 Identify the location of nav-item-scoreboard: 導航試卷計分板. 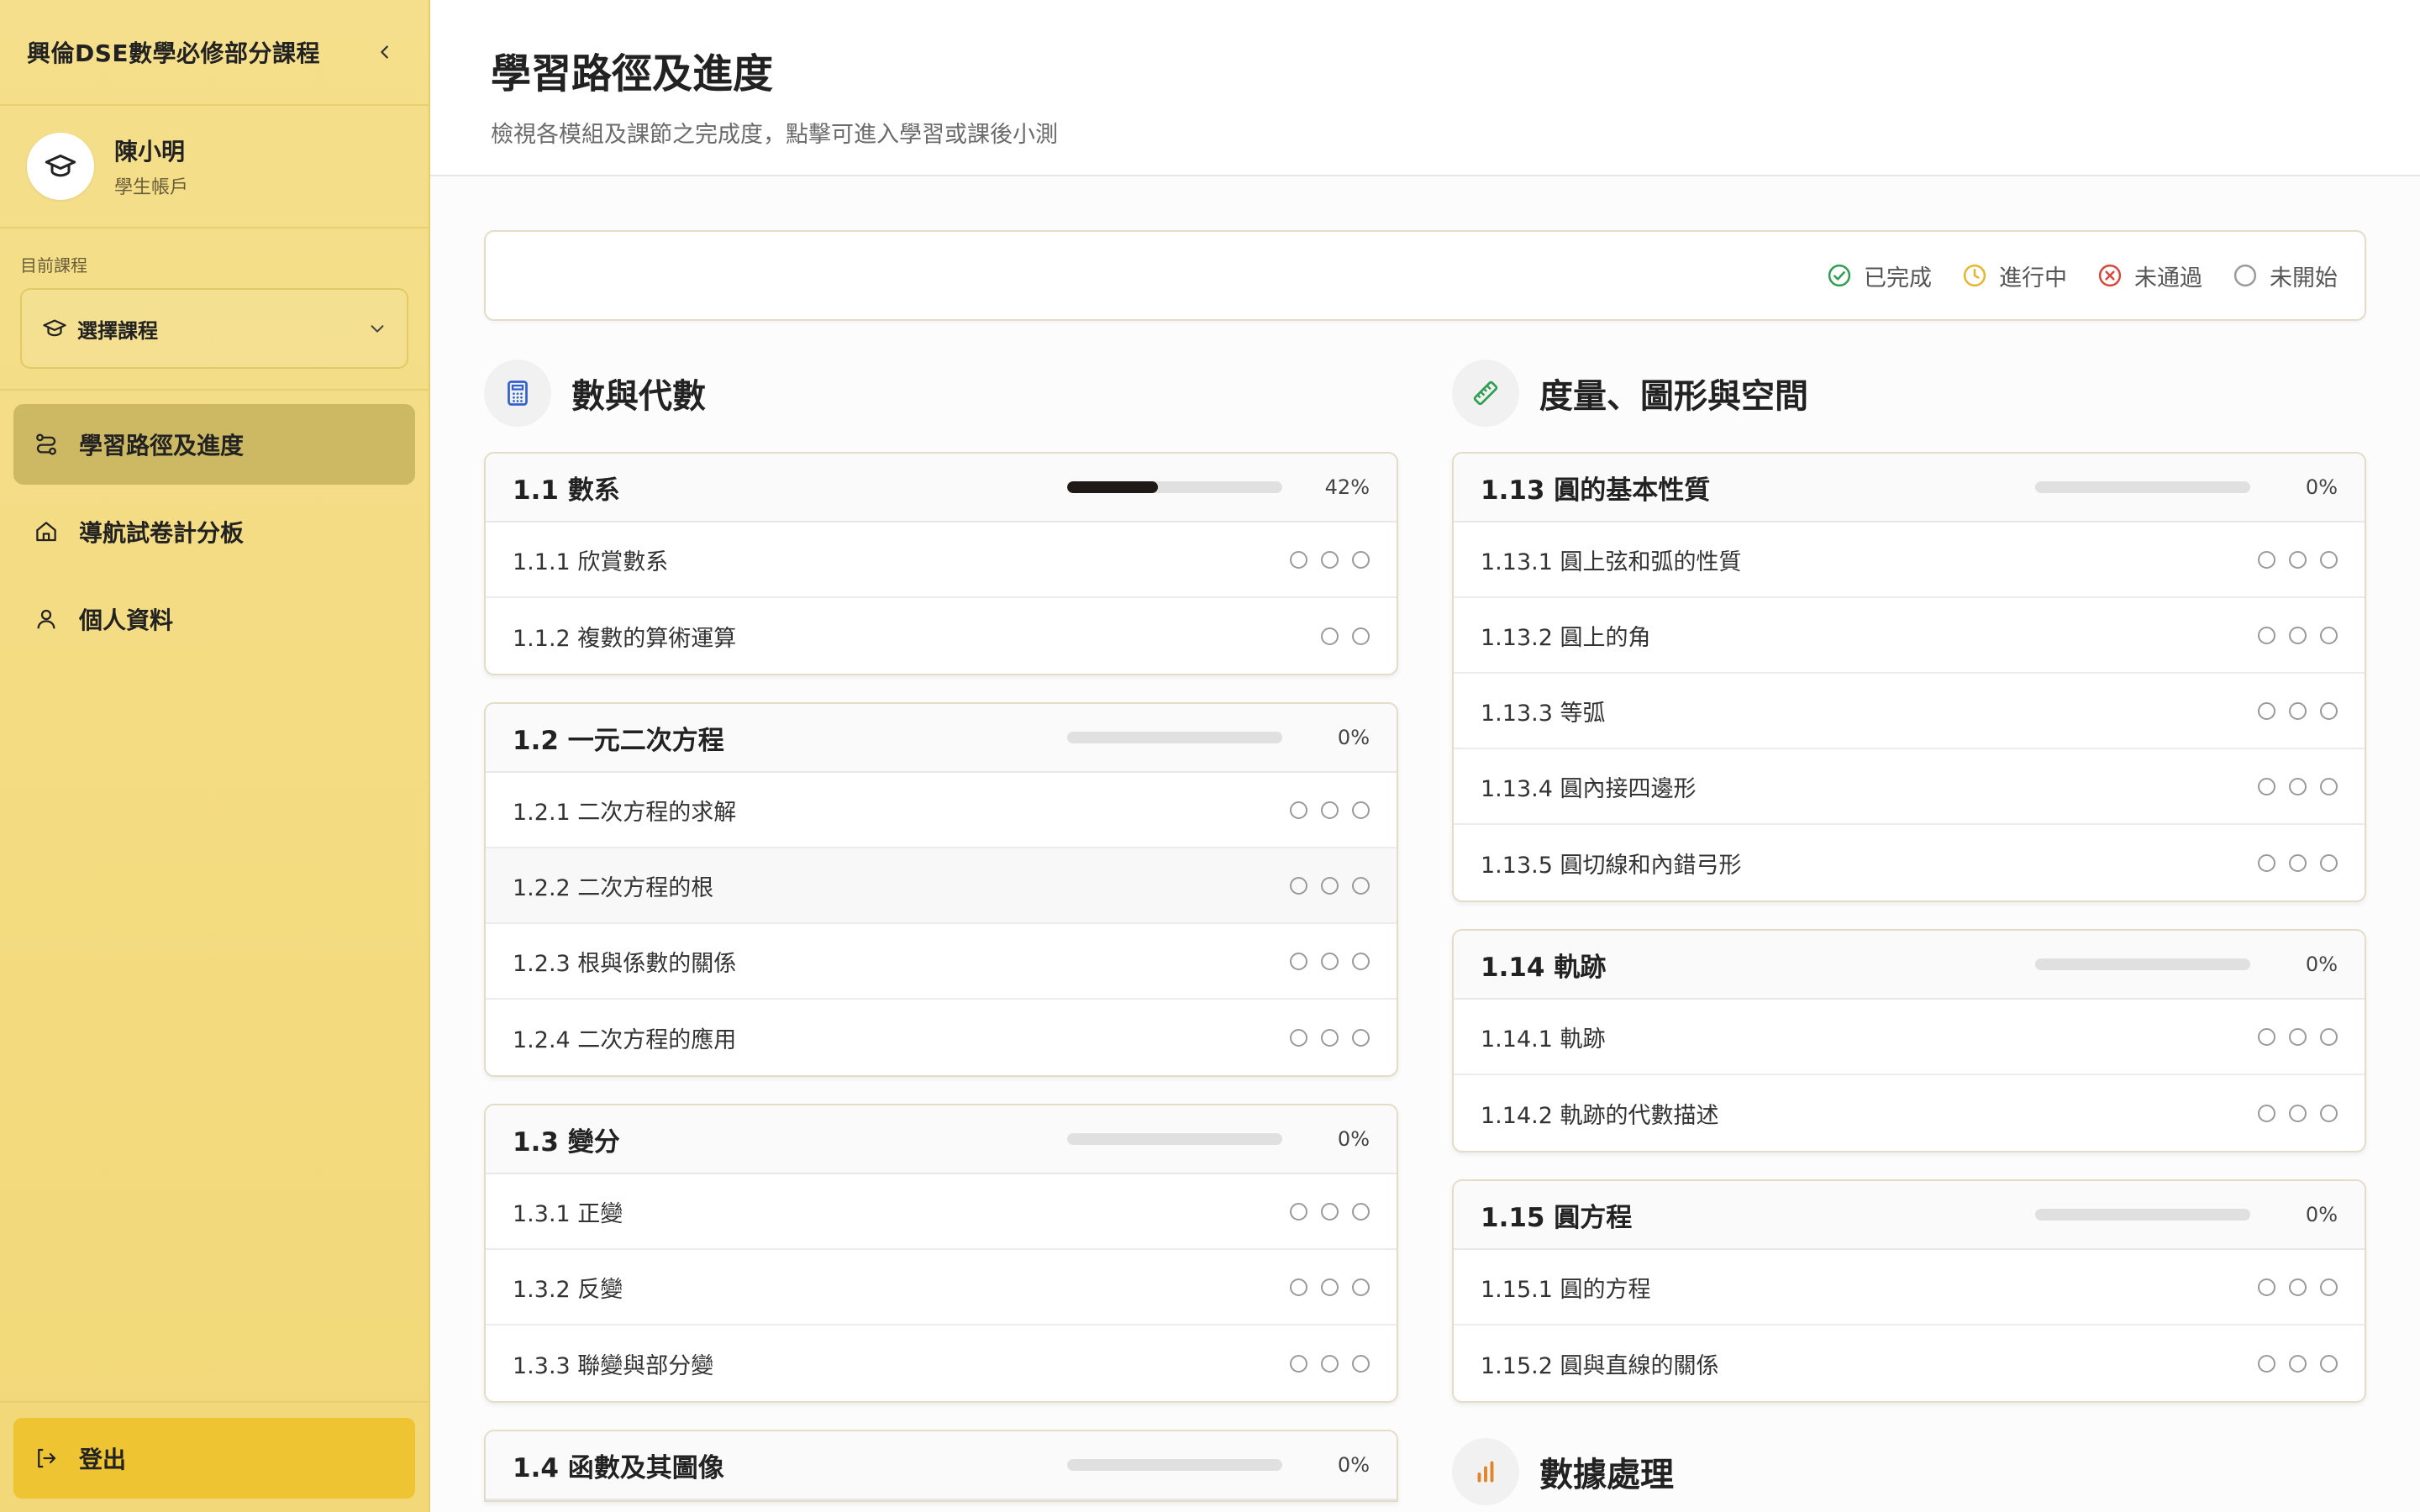
(214, 531).